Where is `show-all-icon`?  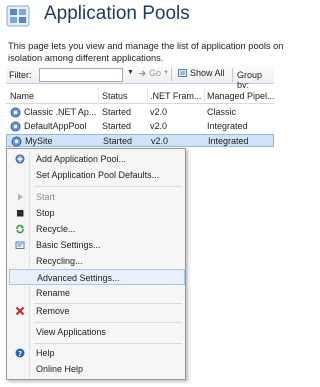 show-all-icon is located at coordinates (182, 73).